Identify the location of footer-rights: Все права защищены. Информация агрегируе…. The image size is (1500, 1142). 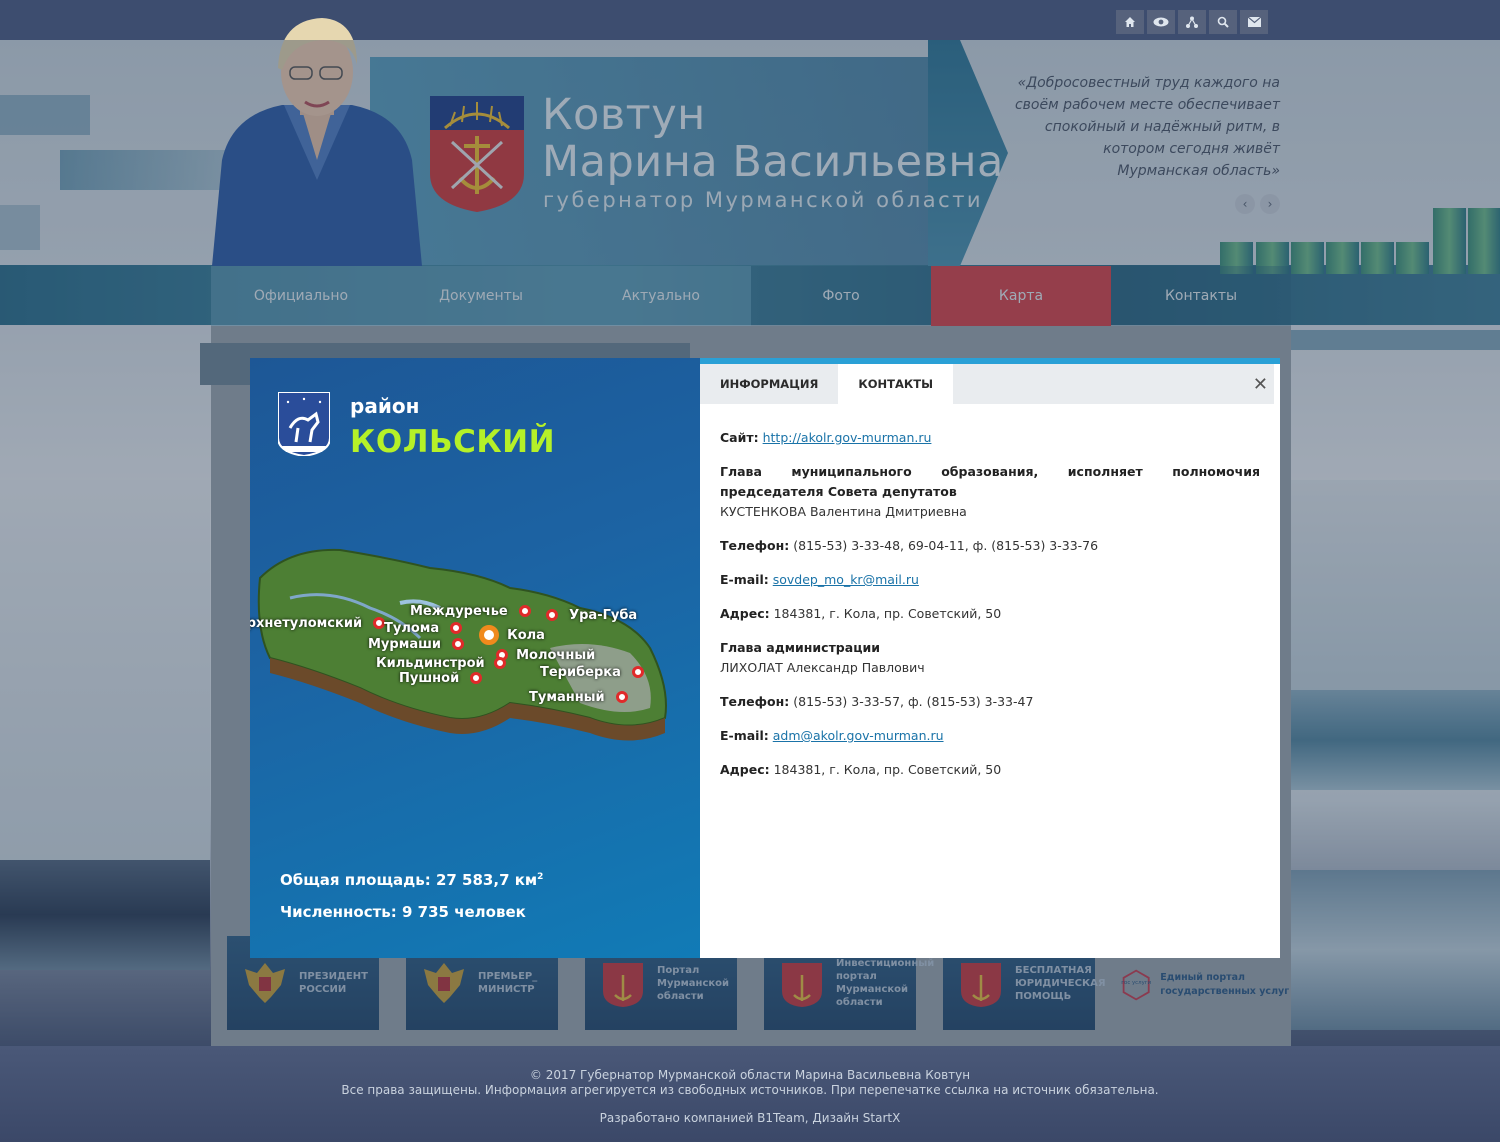
(750, 1090).